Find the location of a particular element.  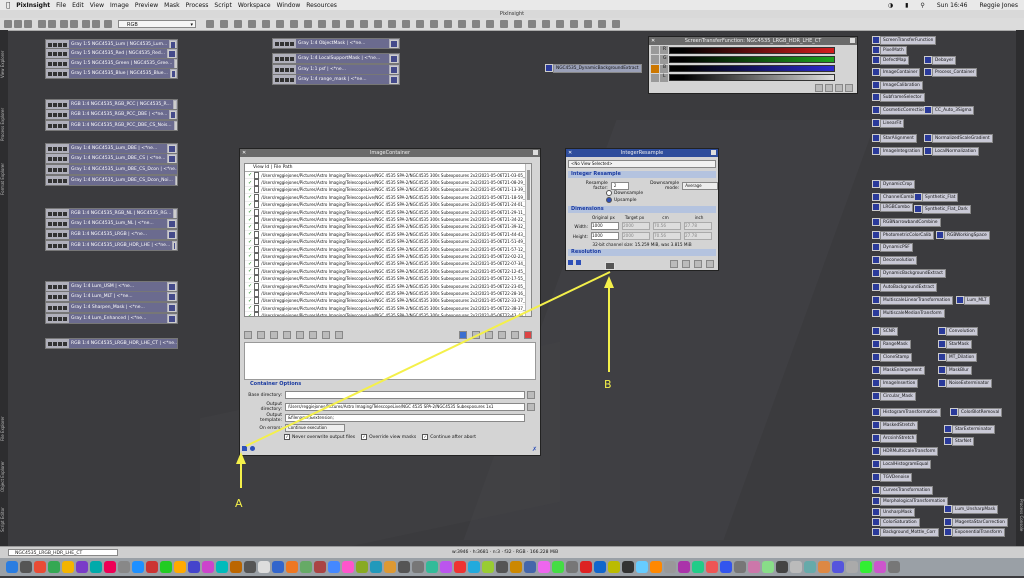

annotation-line is located at coordinates (428, 359).